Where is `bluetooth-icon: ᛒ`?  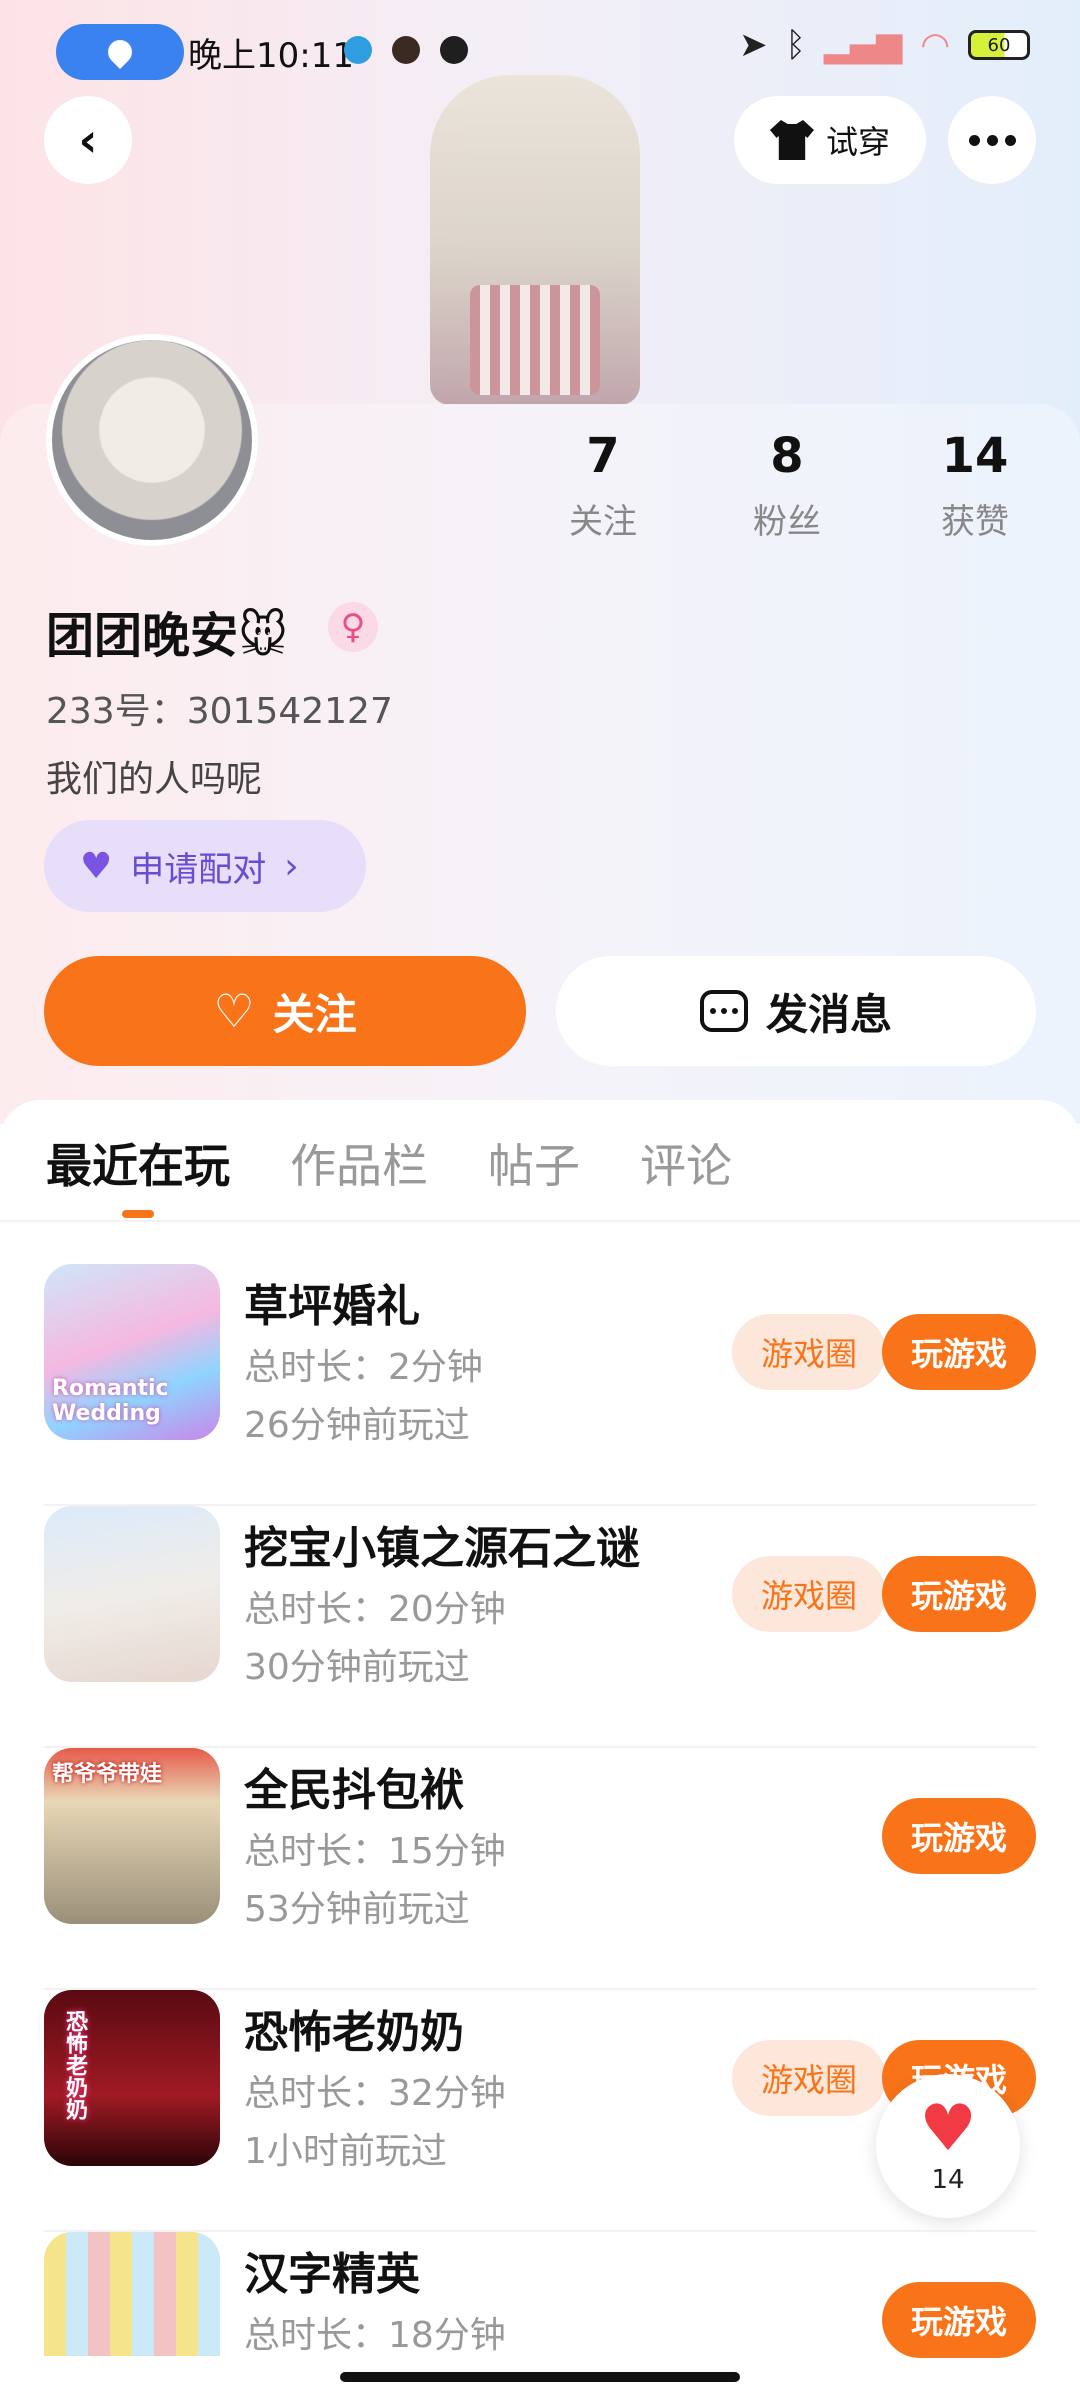 bluetooth-icon: ᛒ is located at coordinates (795, 45).